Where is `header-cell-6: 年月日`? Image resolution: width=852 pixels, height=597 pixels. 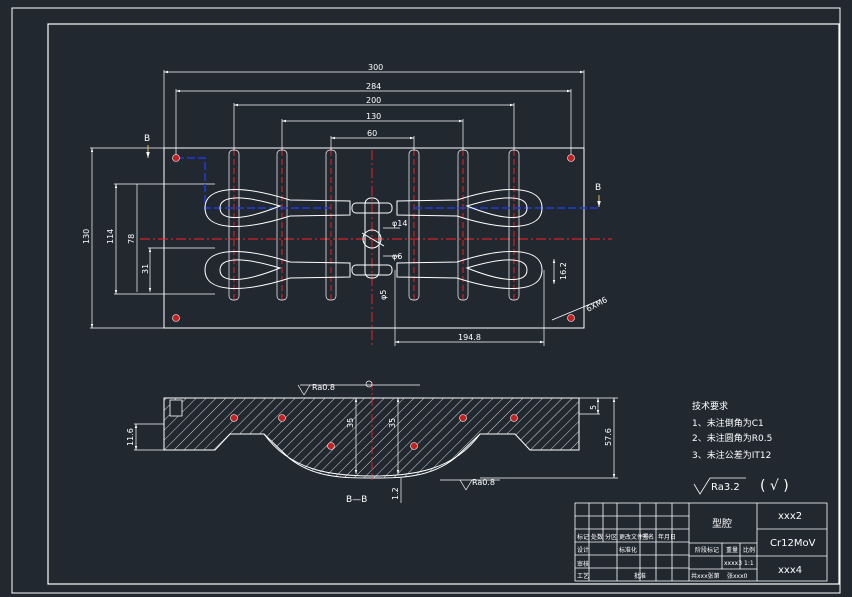
header-cell-6: 年月日 is located at coordinates (667, 537).